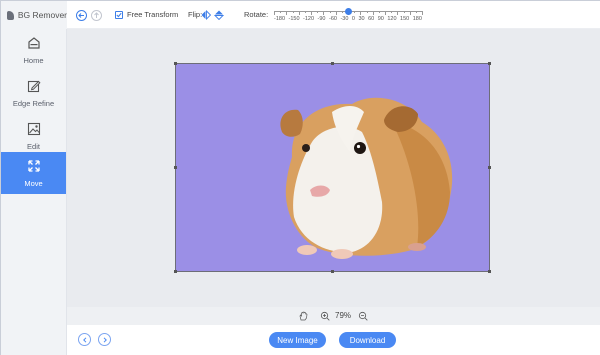 The width and height of the screenshot is (600, 355). Describe the element at coordinates (33, 93) in the screenshot. I see `sidebar-item-edge-refine: Edge Refine` at that location.